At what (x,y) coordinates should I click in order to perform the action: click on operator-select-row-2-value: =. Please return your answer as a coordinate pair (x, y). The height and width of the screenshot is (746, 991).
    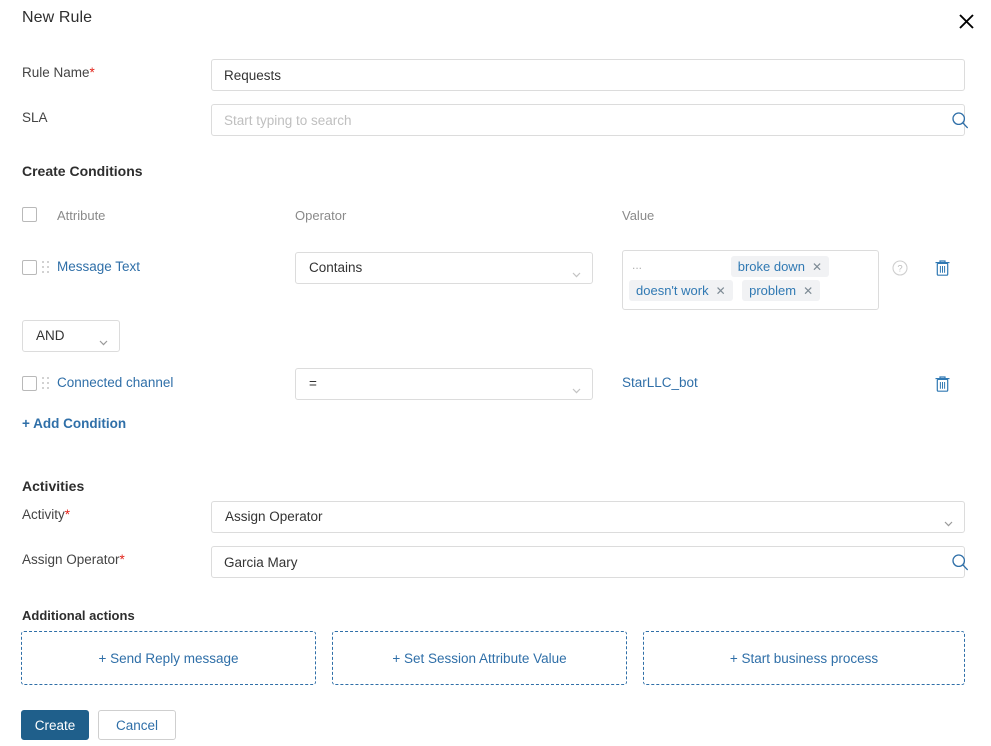
    Looking at the image, I should click on (313, 383).